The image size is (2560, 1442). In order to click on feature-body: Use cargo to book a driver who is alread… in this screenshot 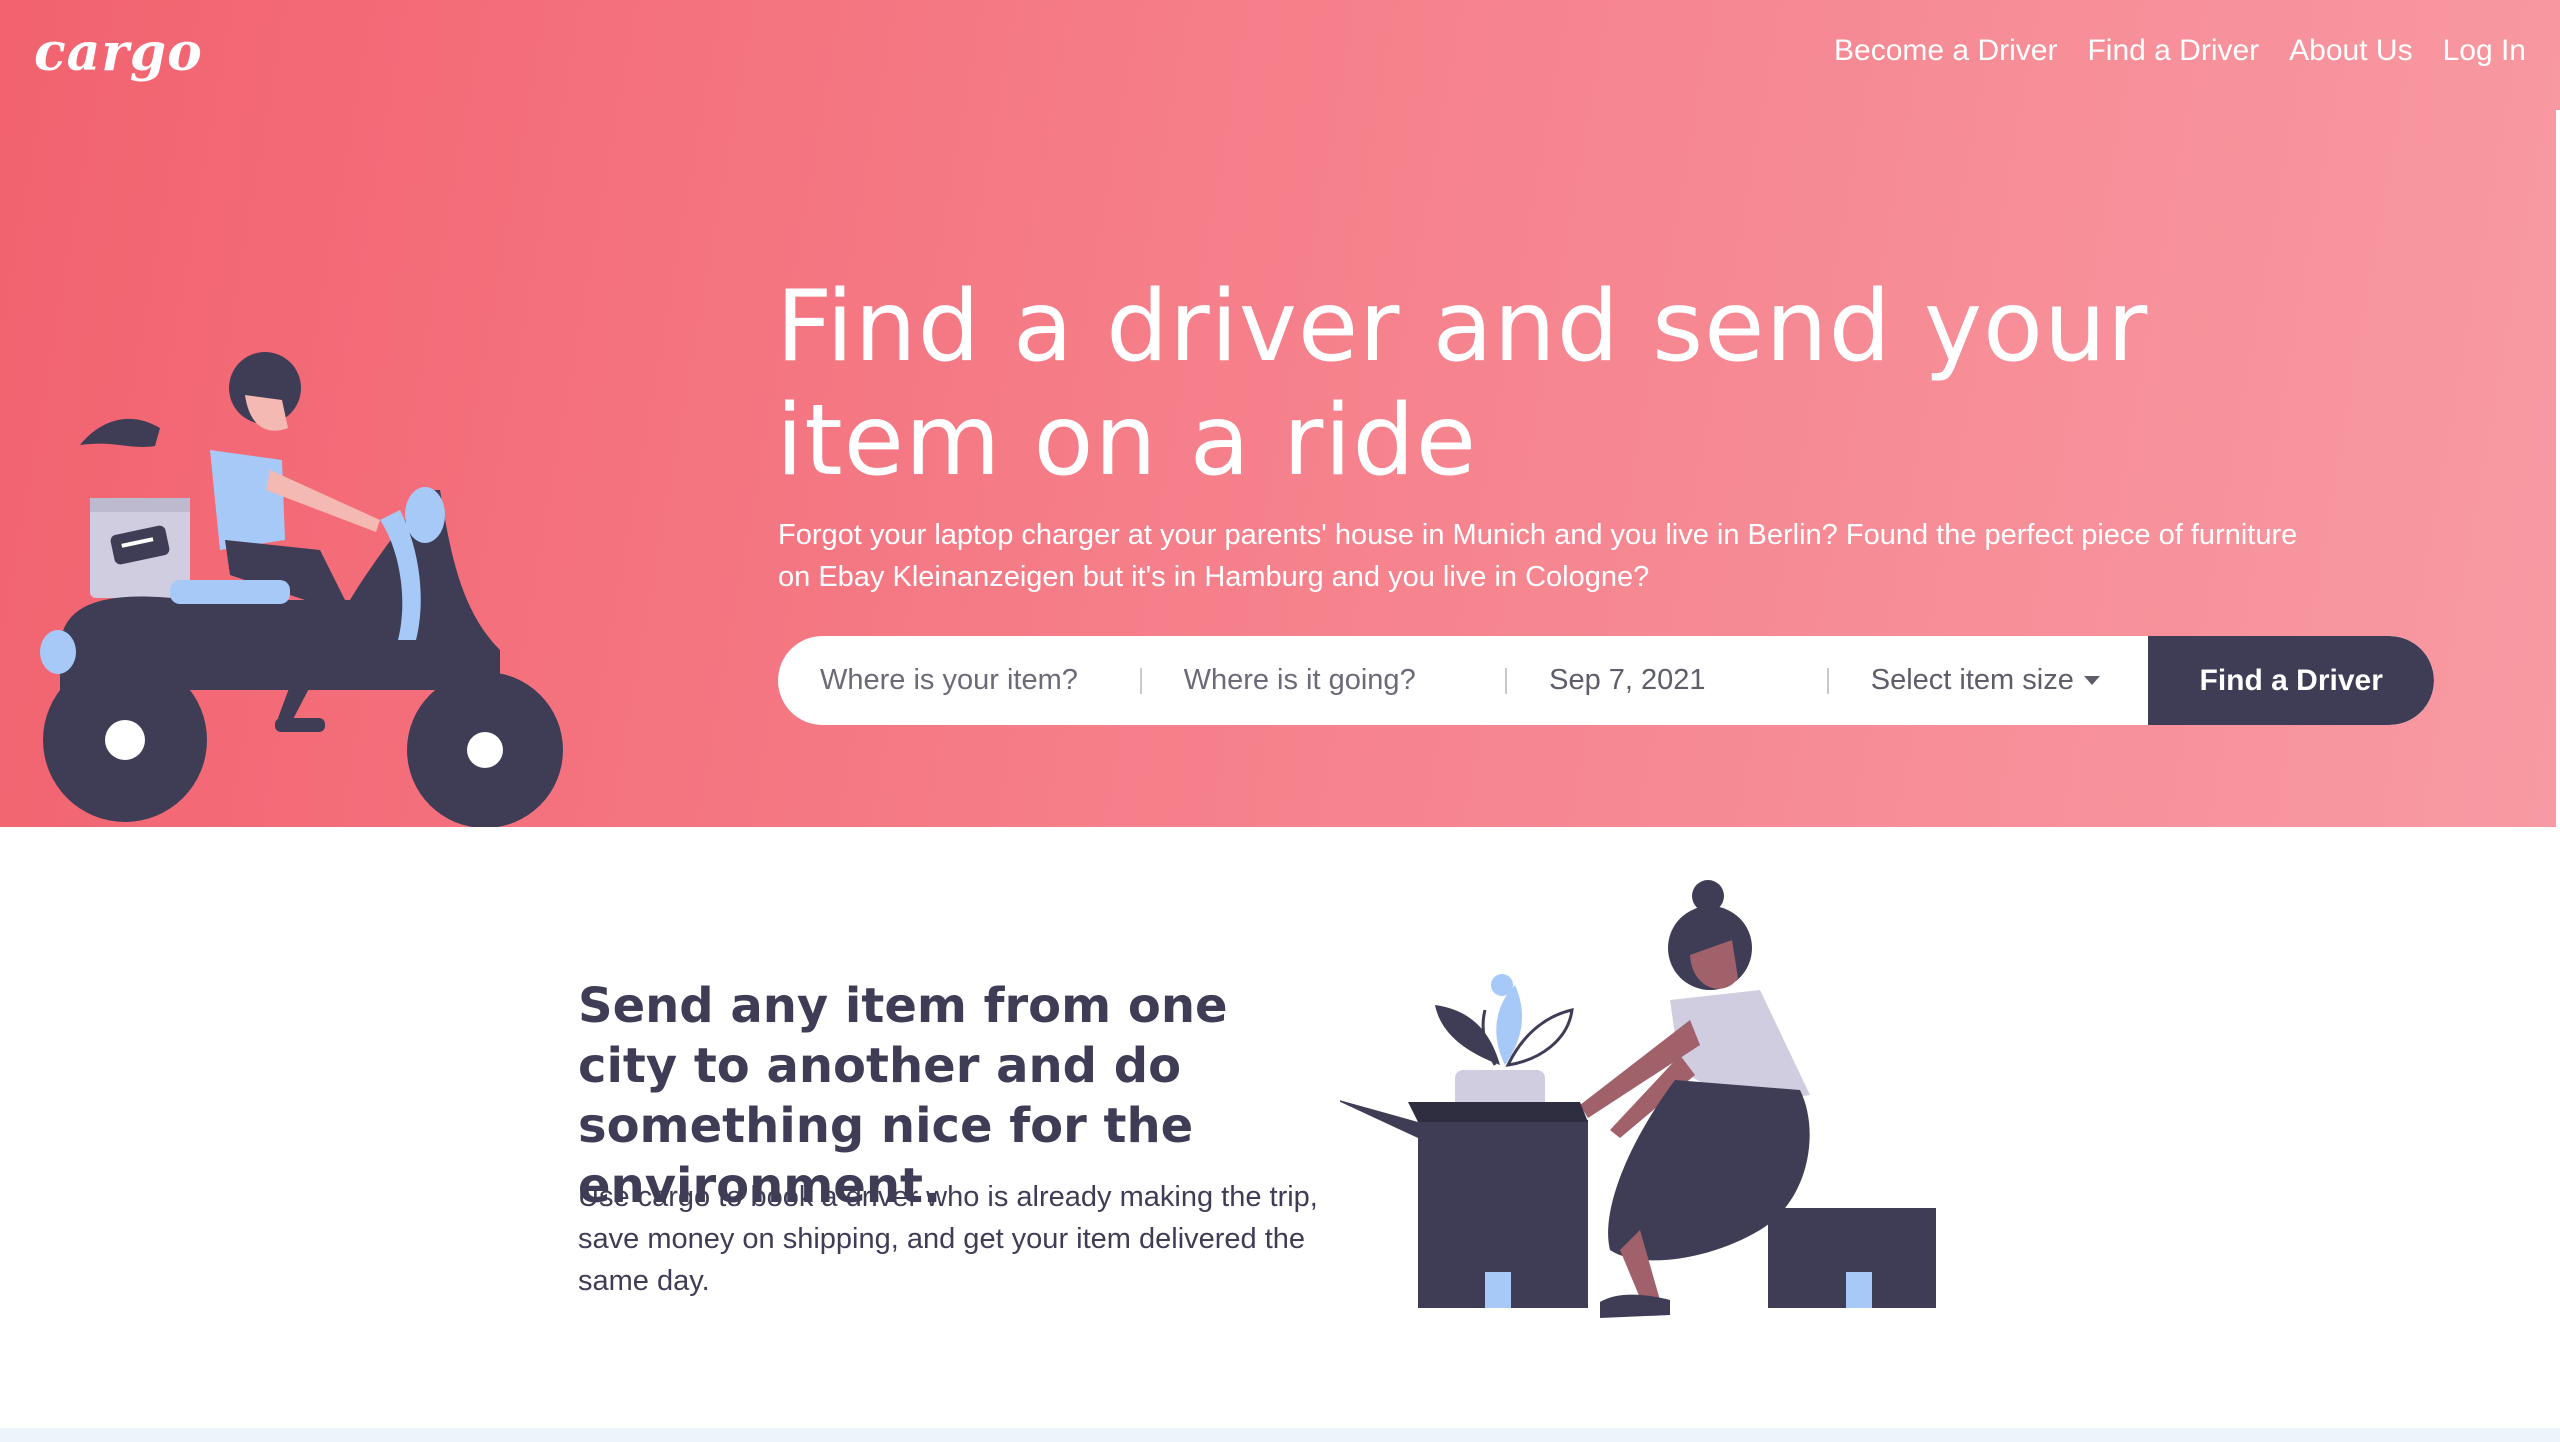, I will do `click(948, 1239)`.